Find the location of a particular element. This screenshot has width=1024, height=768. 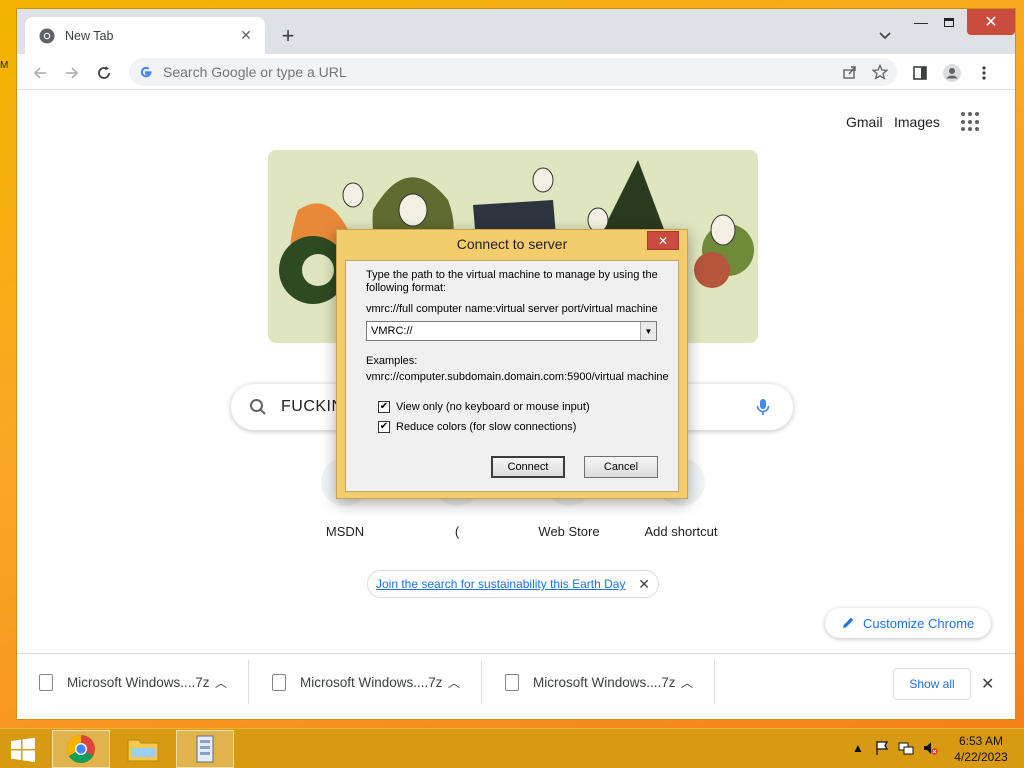

browser-toolbar is located at coordinates (516, 72).